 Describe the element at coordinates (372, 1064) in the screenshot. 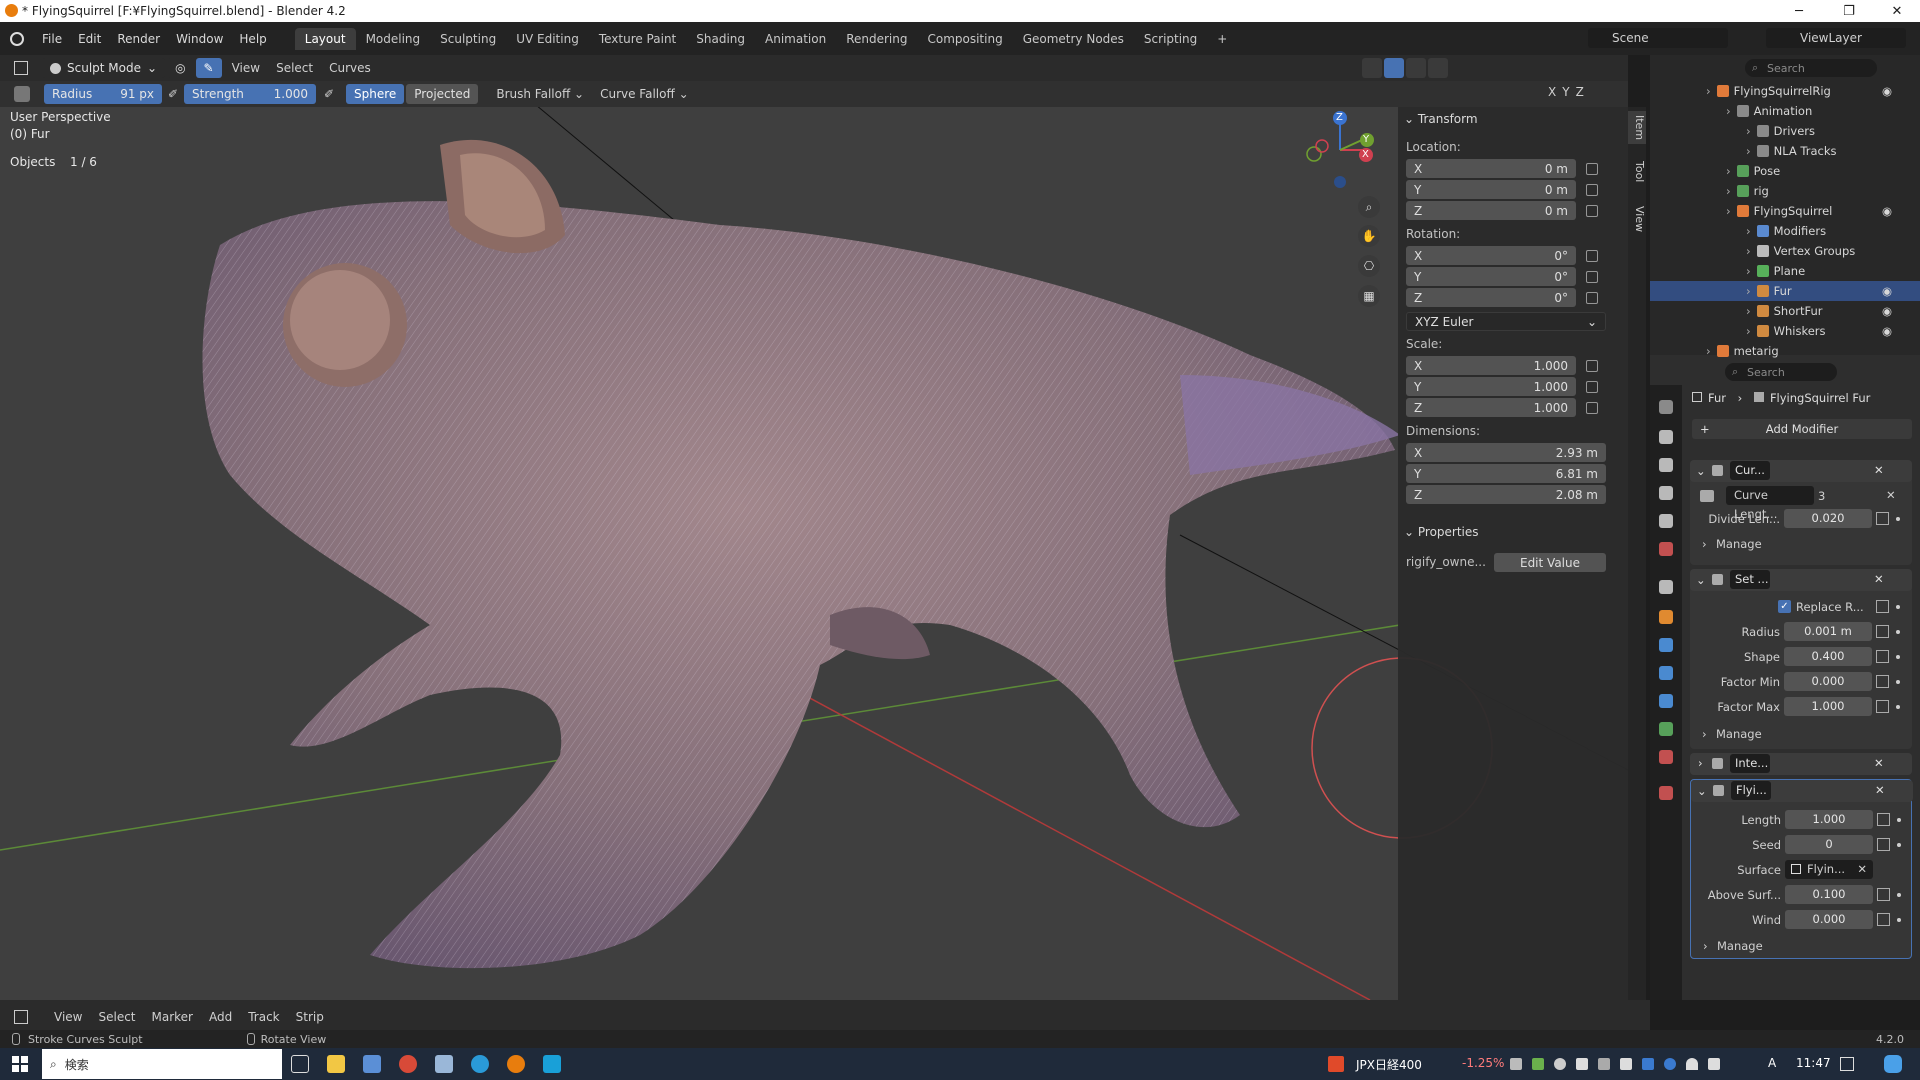

I see `store-icon` at that location.